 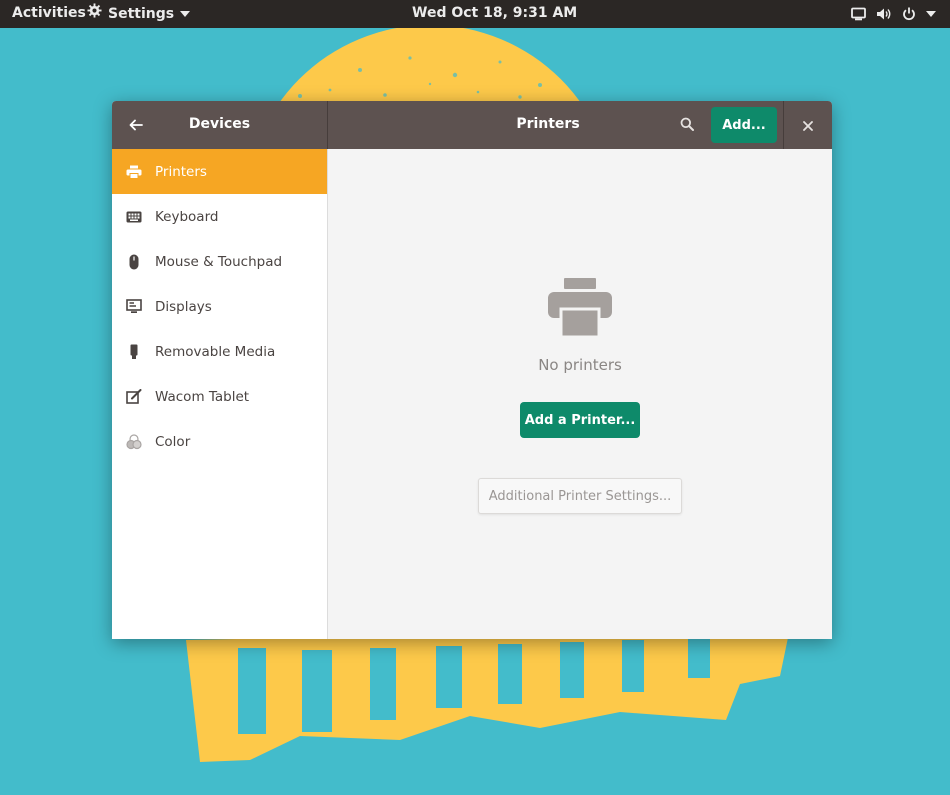 I want to click on top-bar: Activities Settings Wed Oct 18, 9:31 AM, so click(x=475, y=14).